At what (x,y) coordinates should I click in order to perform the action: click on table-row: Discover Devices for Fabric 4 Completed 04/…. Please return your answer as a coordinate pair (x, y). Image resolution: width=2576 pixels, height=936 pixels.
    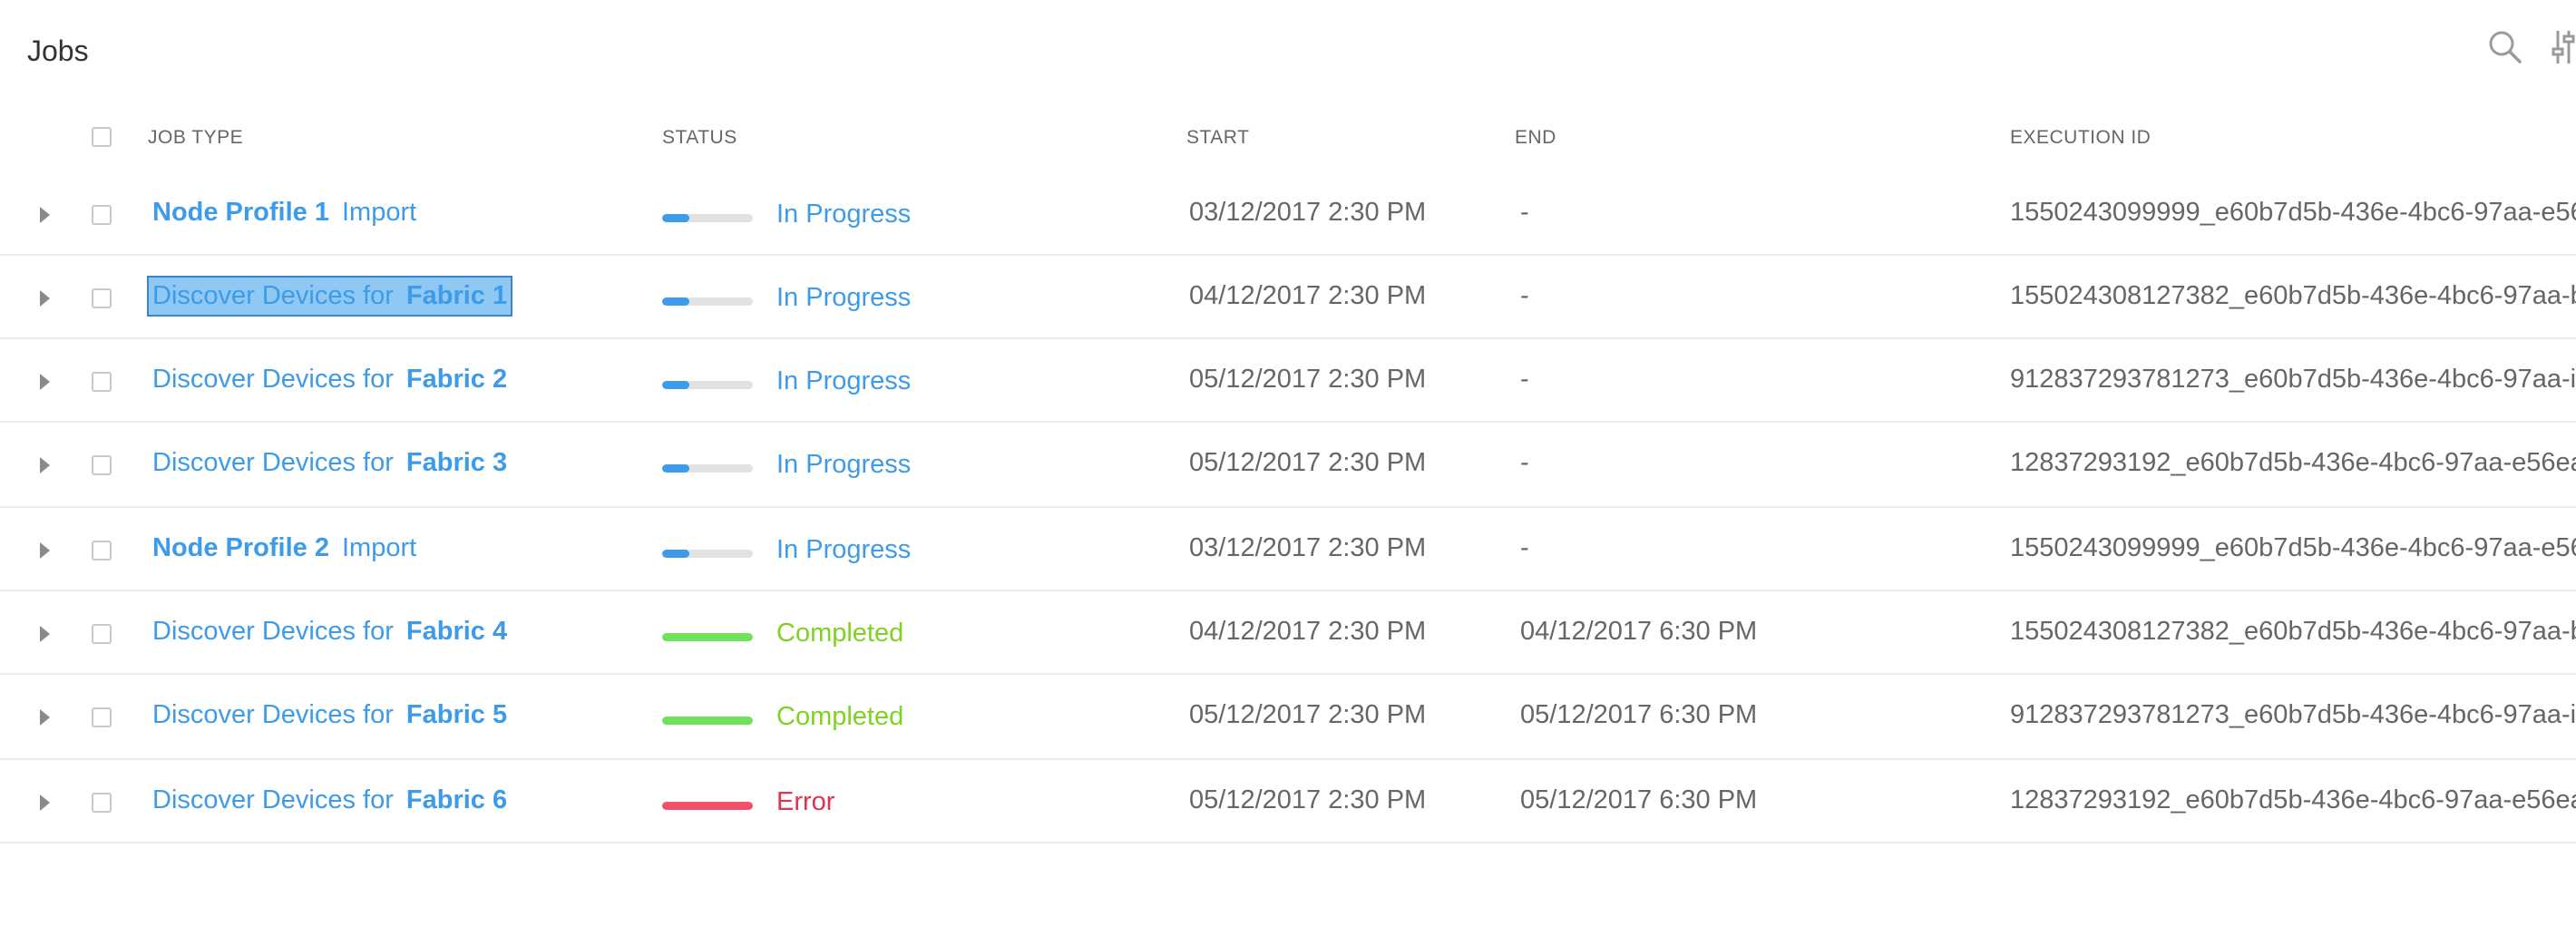
    Looking at the image, I should click on (1288, 633).